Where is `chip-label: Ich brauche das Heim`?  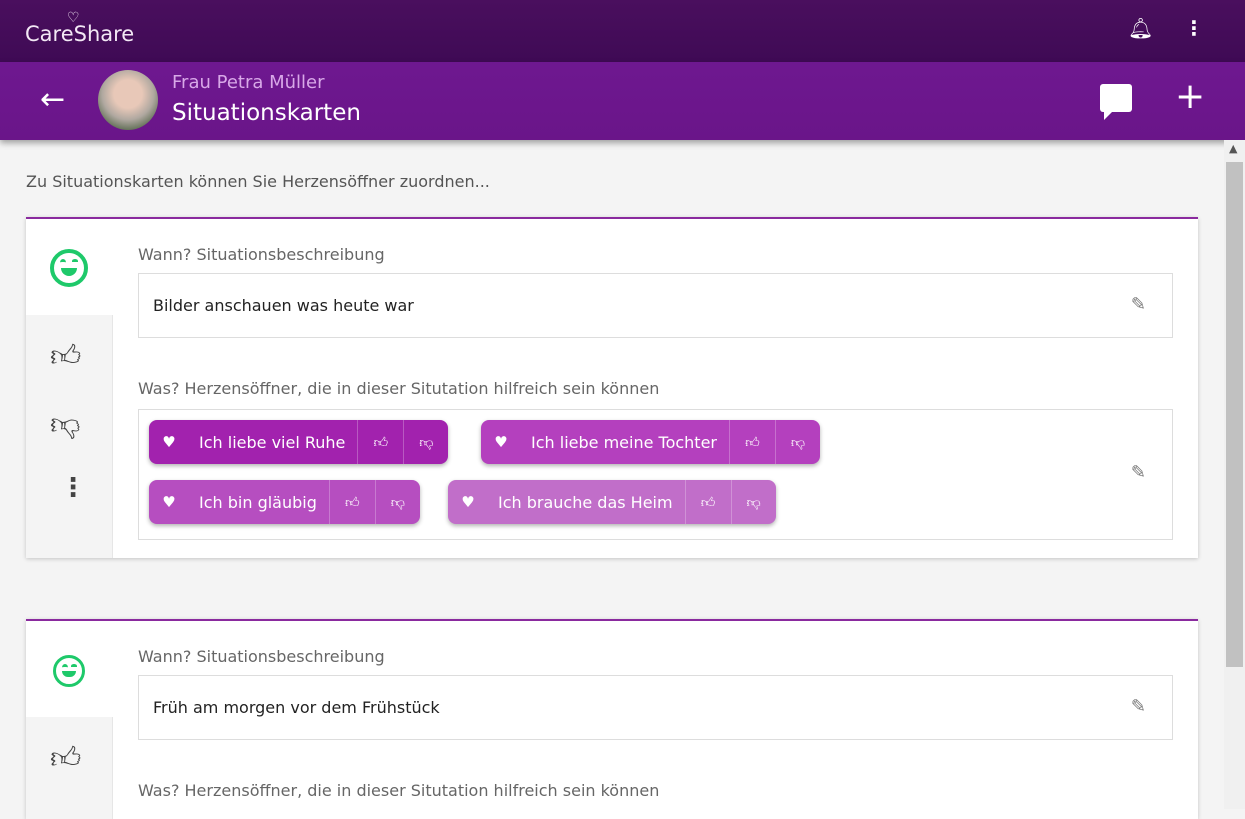
chip-label: Ich brauche das Heim is located at coordinates (587, 502).